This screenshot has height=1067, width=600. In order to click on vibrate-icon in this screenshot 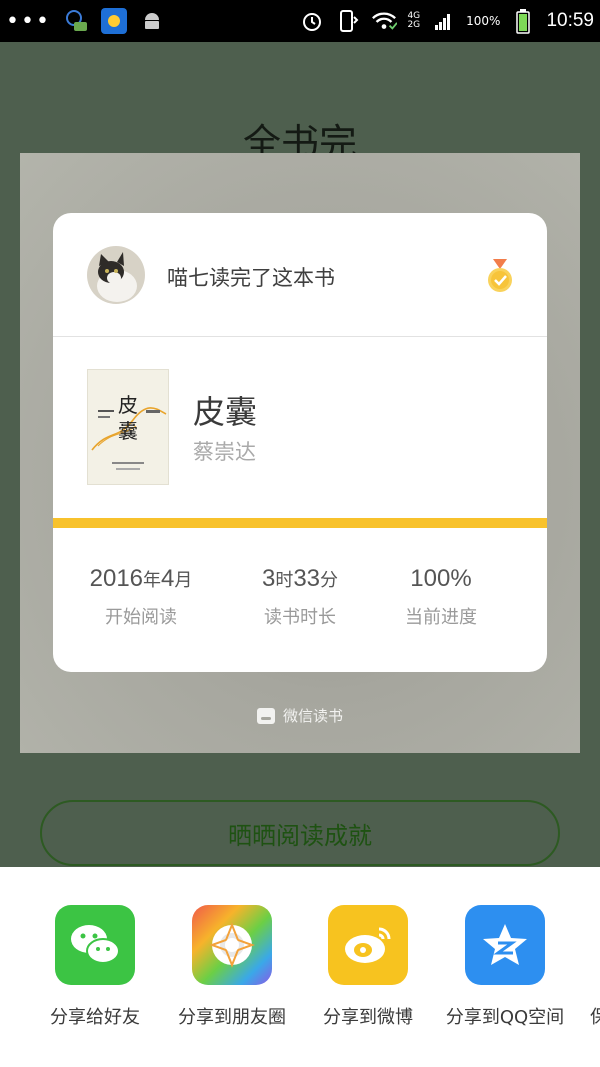, I will do `click(348, 21)`.